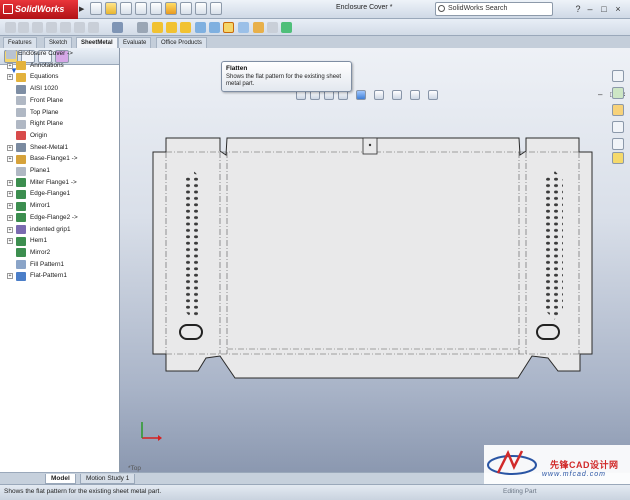  Describe the element at coordinates (494, 9) in the screenshot. I see `search-box: SolidWorks Search` at that location.